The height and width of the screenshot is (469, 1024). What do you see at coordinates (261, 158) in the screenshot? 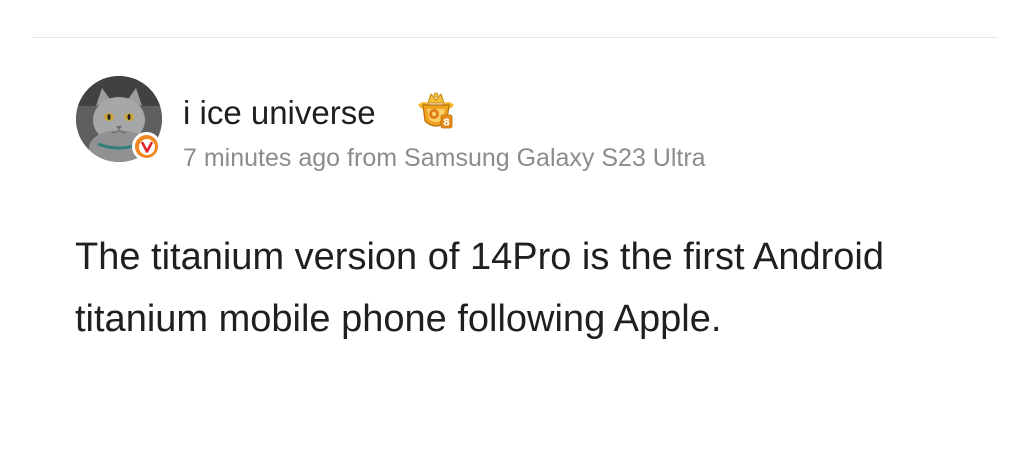
I see `post-time: 7 minutes ago` at bounding box center [261, 158].